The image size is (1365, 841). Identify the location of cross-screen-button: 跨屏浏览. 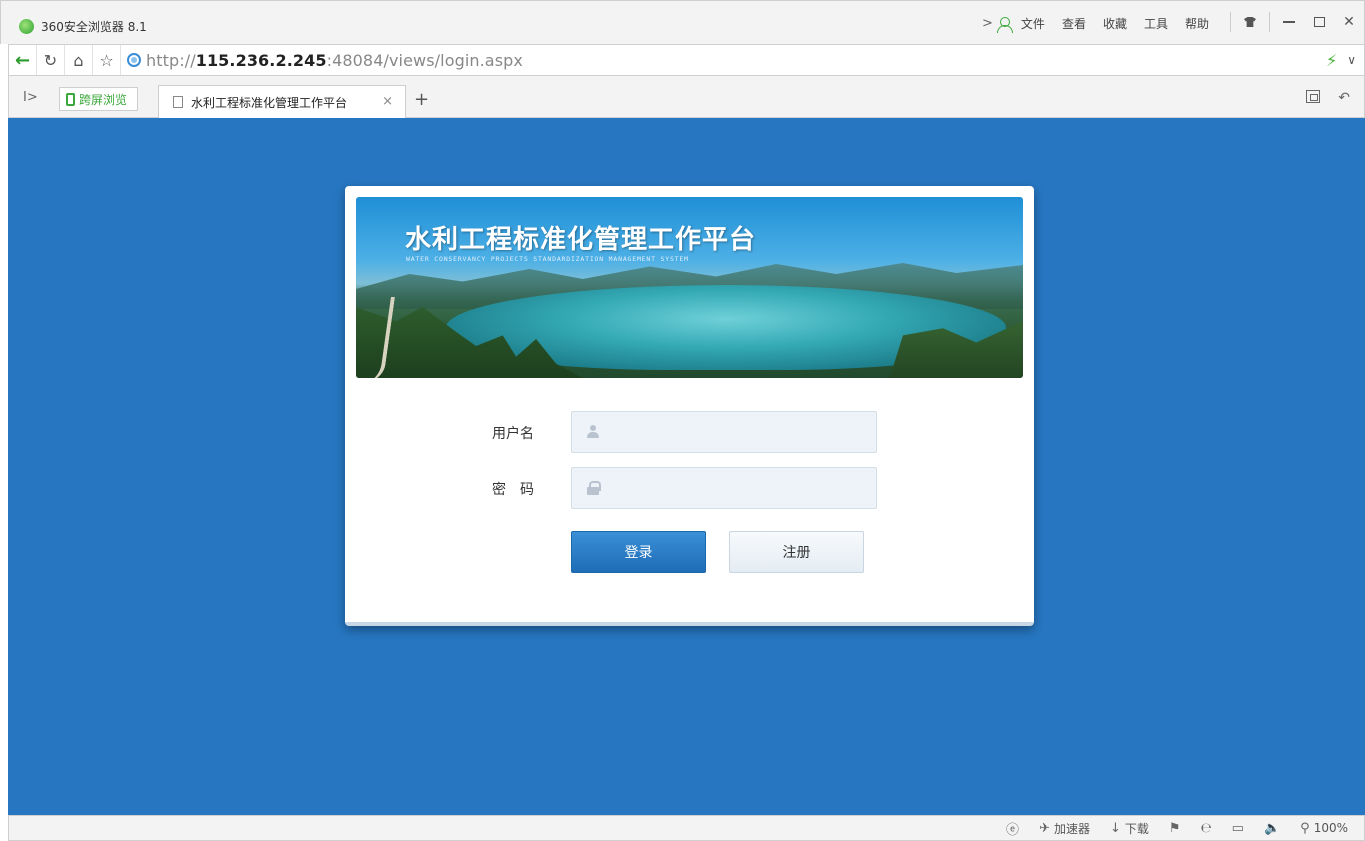
(99, 99).